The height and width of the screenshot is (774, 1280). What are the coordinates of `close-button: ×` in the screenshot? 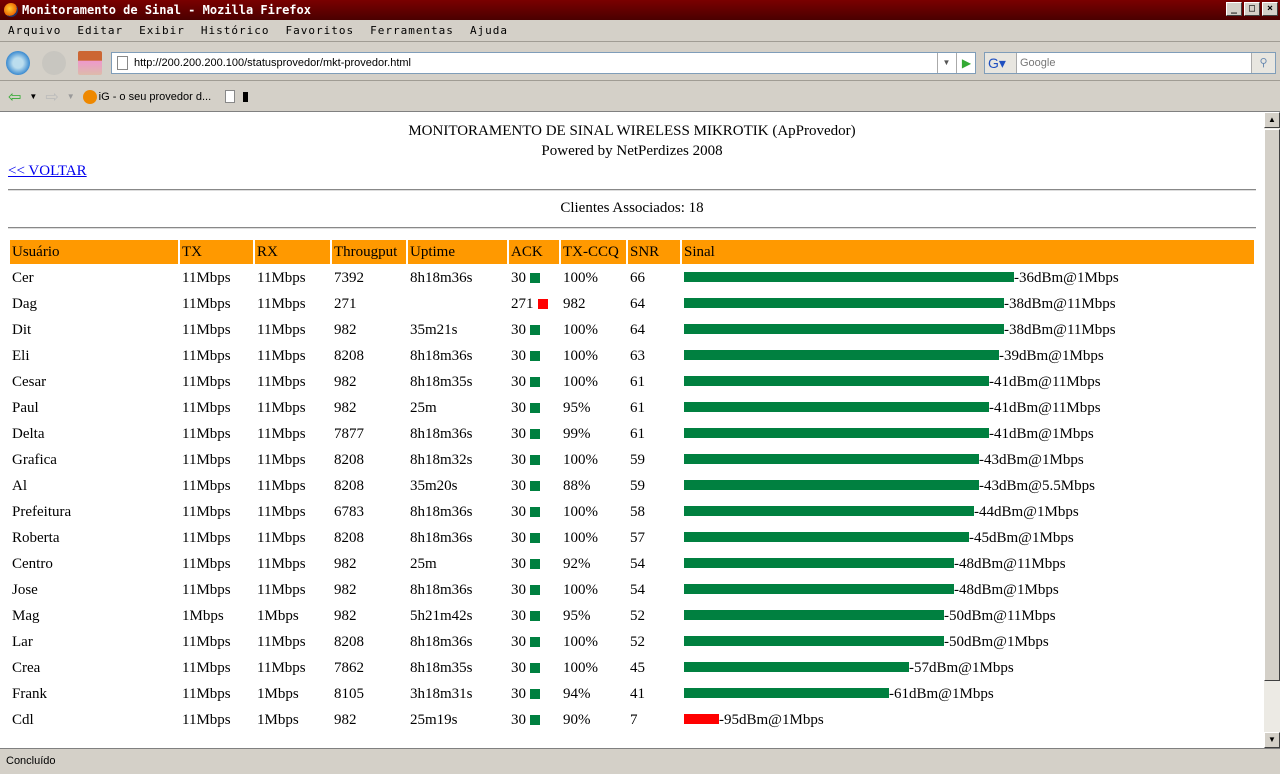 It's located at (1270, 9).